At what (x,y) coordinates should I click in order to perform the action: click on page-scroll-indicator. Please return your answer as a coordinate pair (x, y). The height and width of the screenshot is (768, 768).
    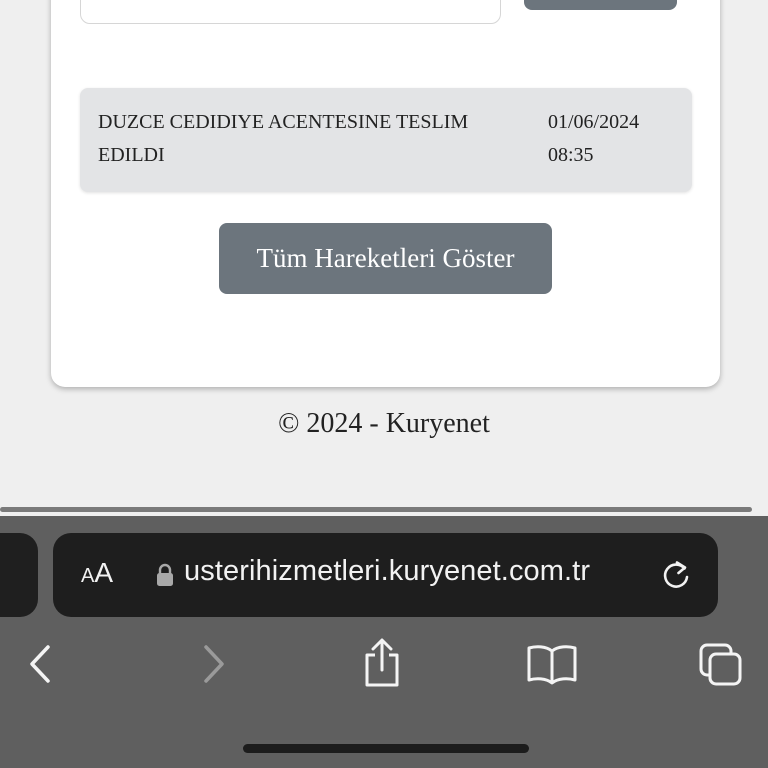
    Looking at the image, I should click on (376, 509).